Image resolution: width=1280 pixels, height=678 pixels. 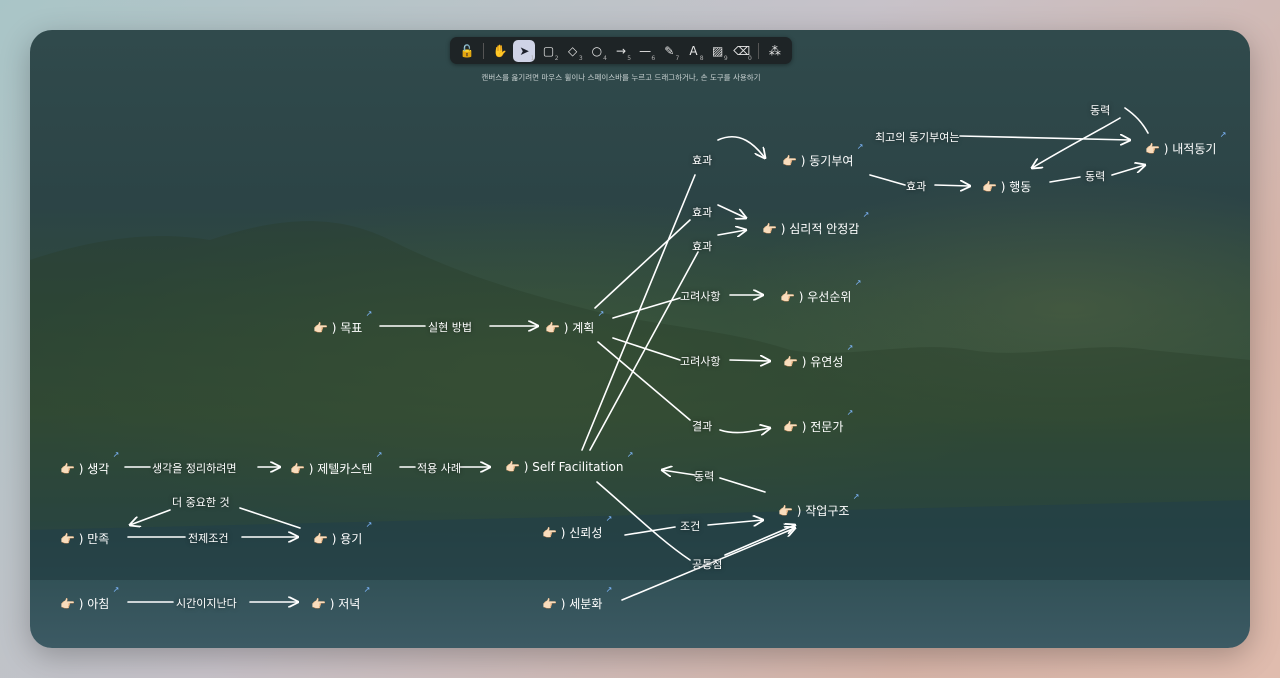 I want to click on node-plan-label: 👉🏻 ) 계획, so click(x=570, y=328).